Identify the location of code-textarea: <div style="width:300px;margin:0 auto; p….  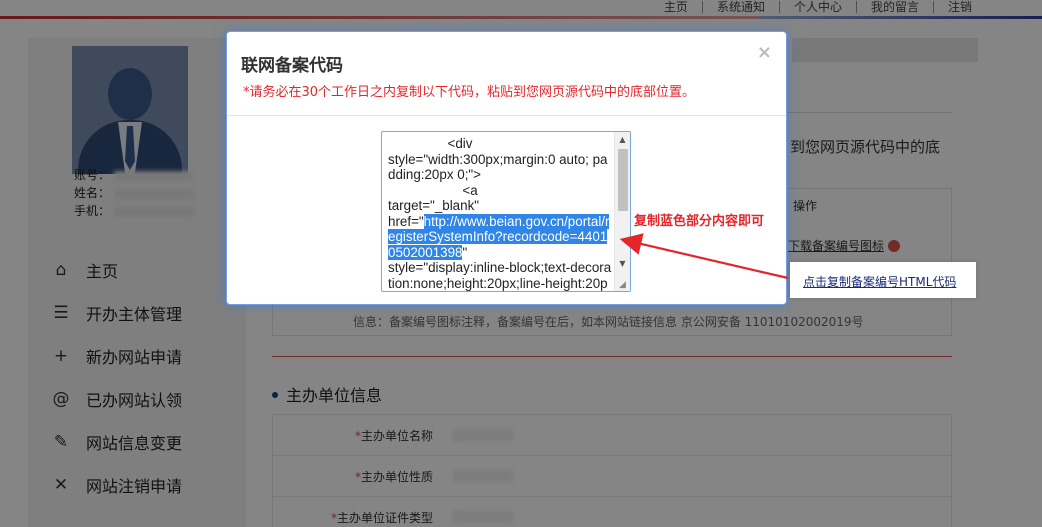
(506, 211).